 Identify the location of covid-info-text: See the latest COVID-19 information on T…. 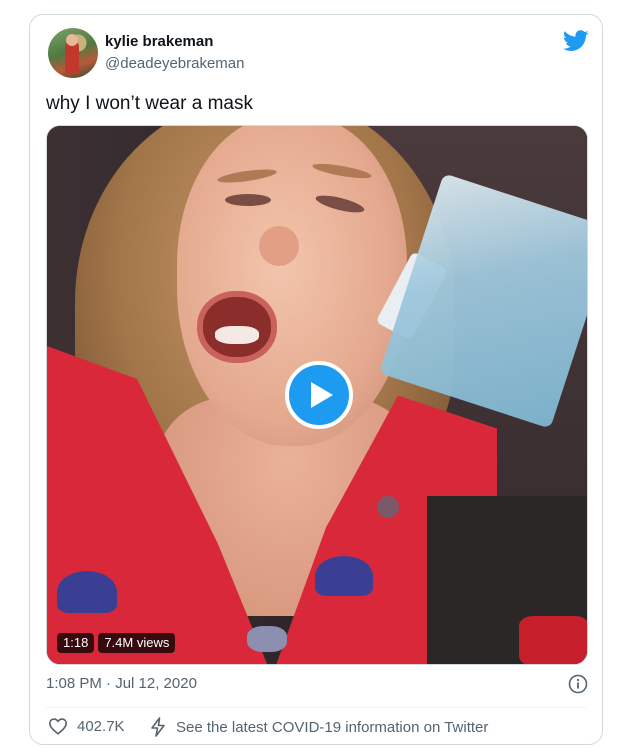
(332, 727).